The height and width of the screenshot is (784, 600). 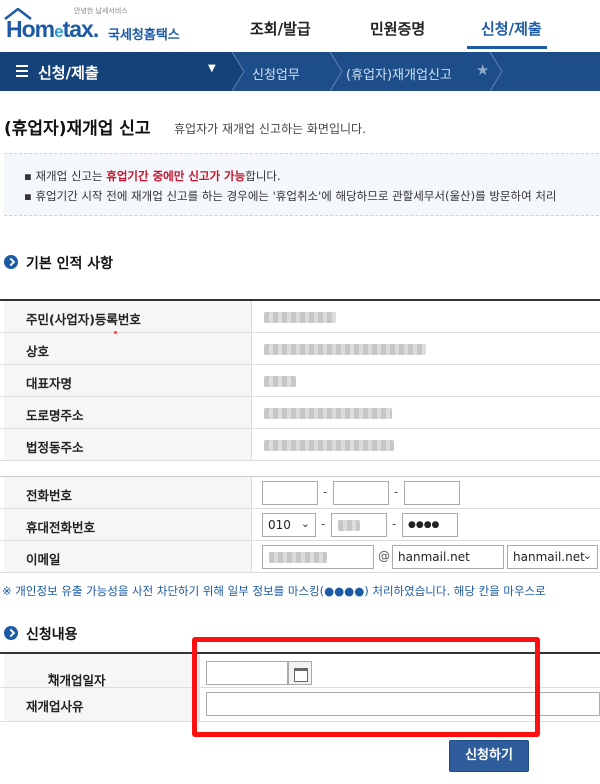 I want to click on logo-tagline: 안녕한 납세서비스, so click(x=101, y=11).